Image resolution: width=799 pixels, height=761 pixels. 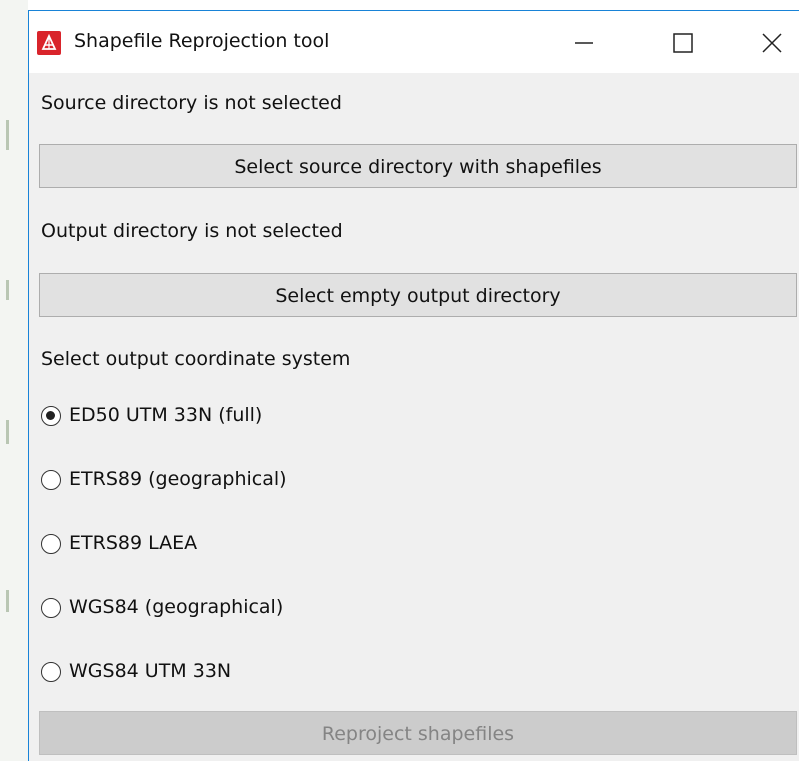 What do you see at coordinates (192, 231) in the screenshot?
I see `output-status-label: Output directory is not selected` at bounding box center [192, 231].